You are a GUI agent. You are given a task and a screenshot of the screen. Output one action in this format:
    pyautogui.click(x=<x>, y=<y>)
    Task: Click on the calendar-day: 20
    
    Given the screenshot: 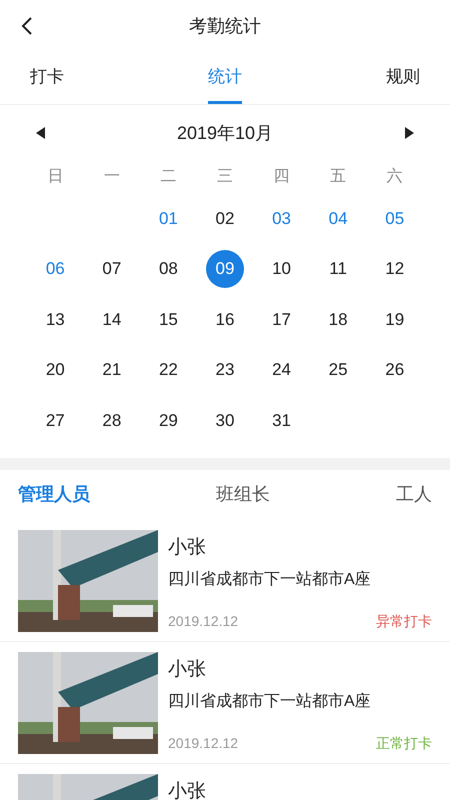 What is the action you would take?
    pyautogui.click(x=55, y=369)
    